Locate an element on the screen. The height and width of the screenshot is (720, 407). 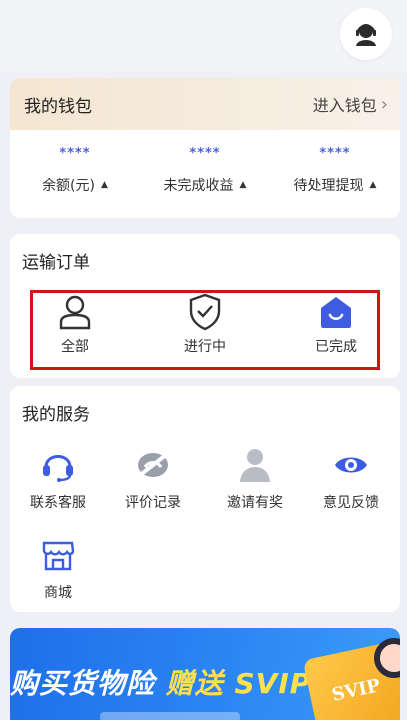
service-label: 邀请有奖 is located at coordinates (255, 503).